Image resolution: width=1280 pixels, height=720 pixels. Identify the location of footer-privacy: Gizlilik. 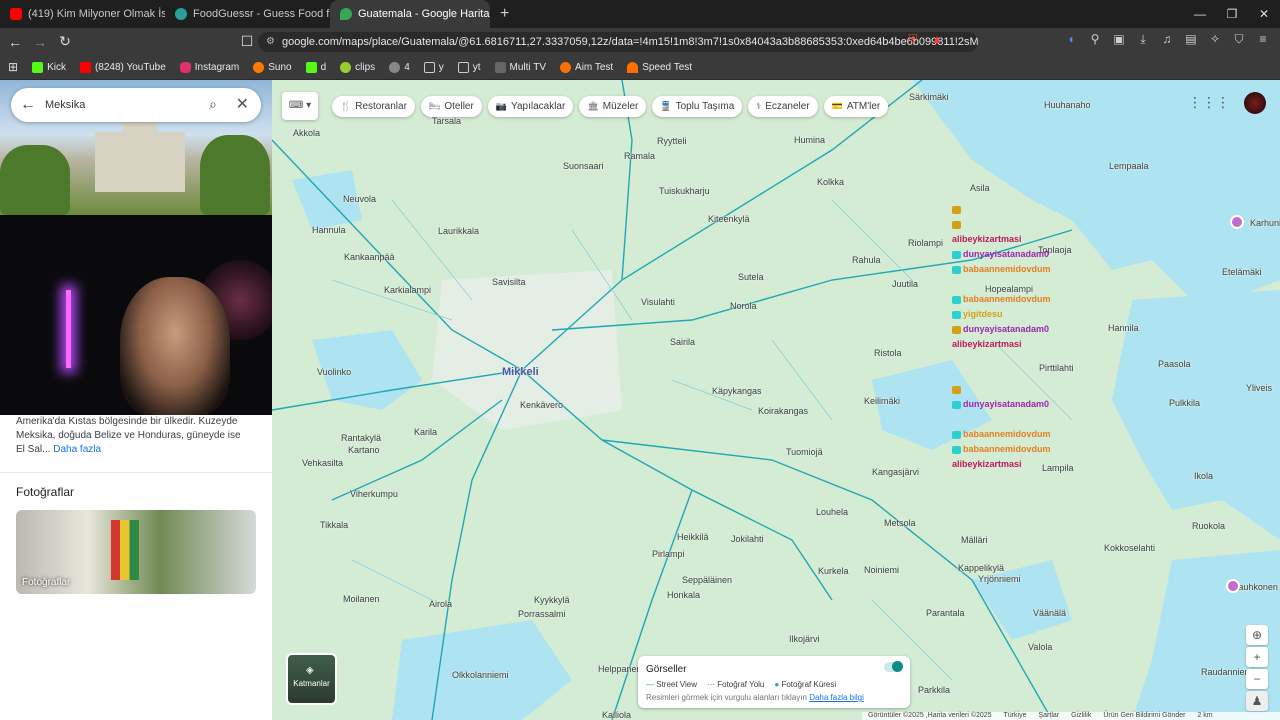
(1081, 716).